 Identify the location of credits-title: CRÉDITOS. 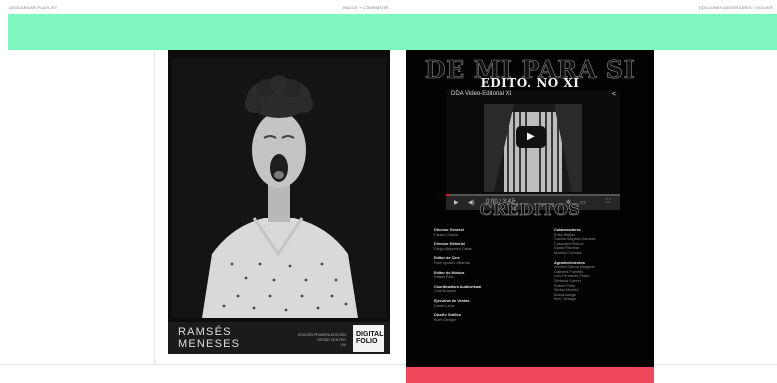
(530, 210).